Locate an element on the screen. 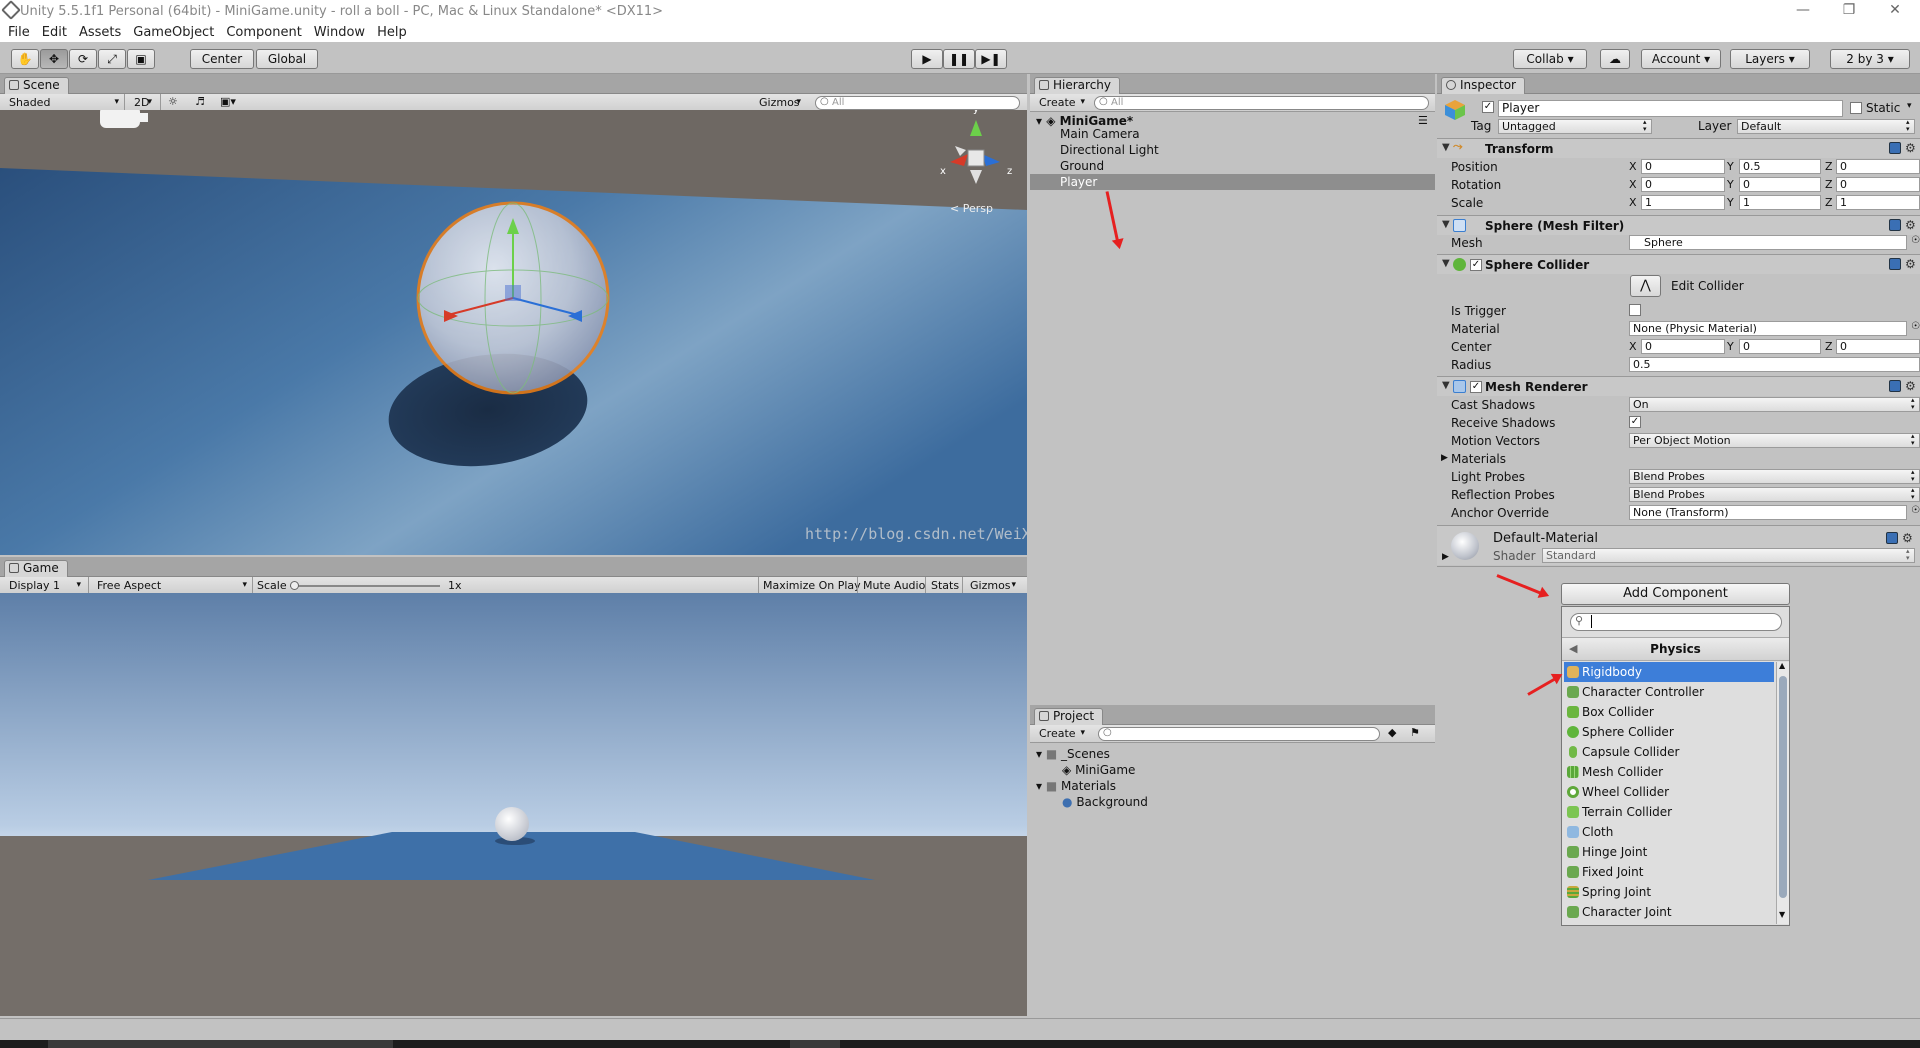 This screenshot has width=1920, height=1048. component-item-sphere-collider: Sphere Collider is located at coordinates (1669, 732).